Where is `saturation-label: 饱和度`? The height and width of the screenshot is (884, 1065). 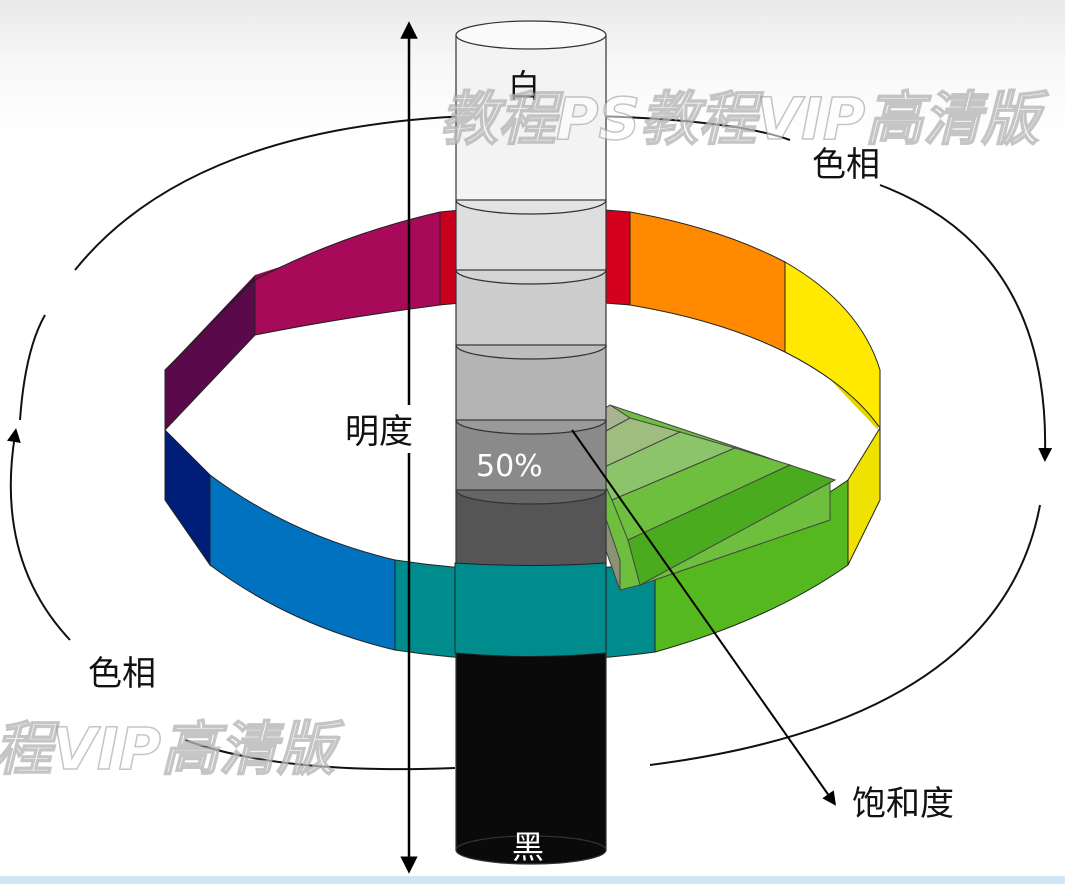 saturation-label: 饱和度 is located at coordinates (903, 804).